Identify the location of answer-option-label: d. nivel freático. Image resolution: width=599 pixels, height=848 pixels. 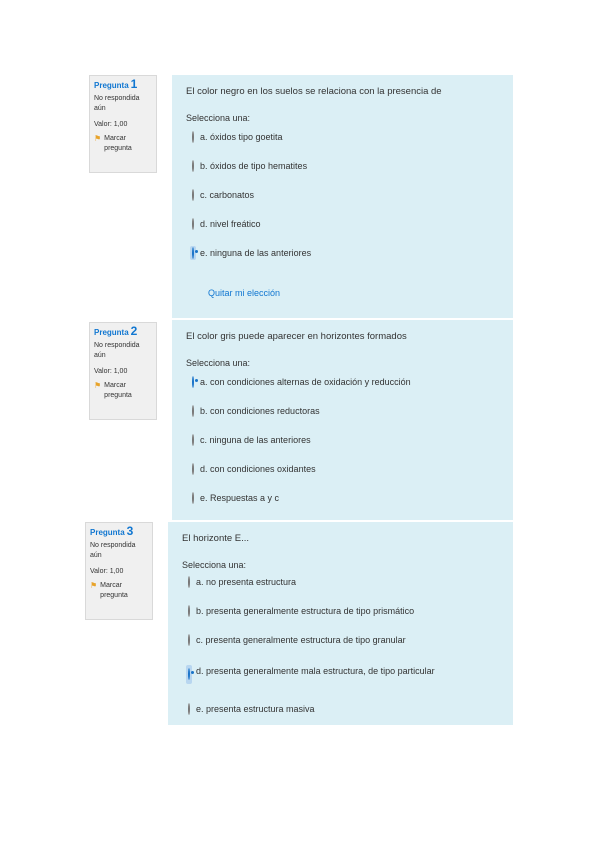
(230, 224).